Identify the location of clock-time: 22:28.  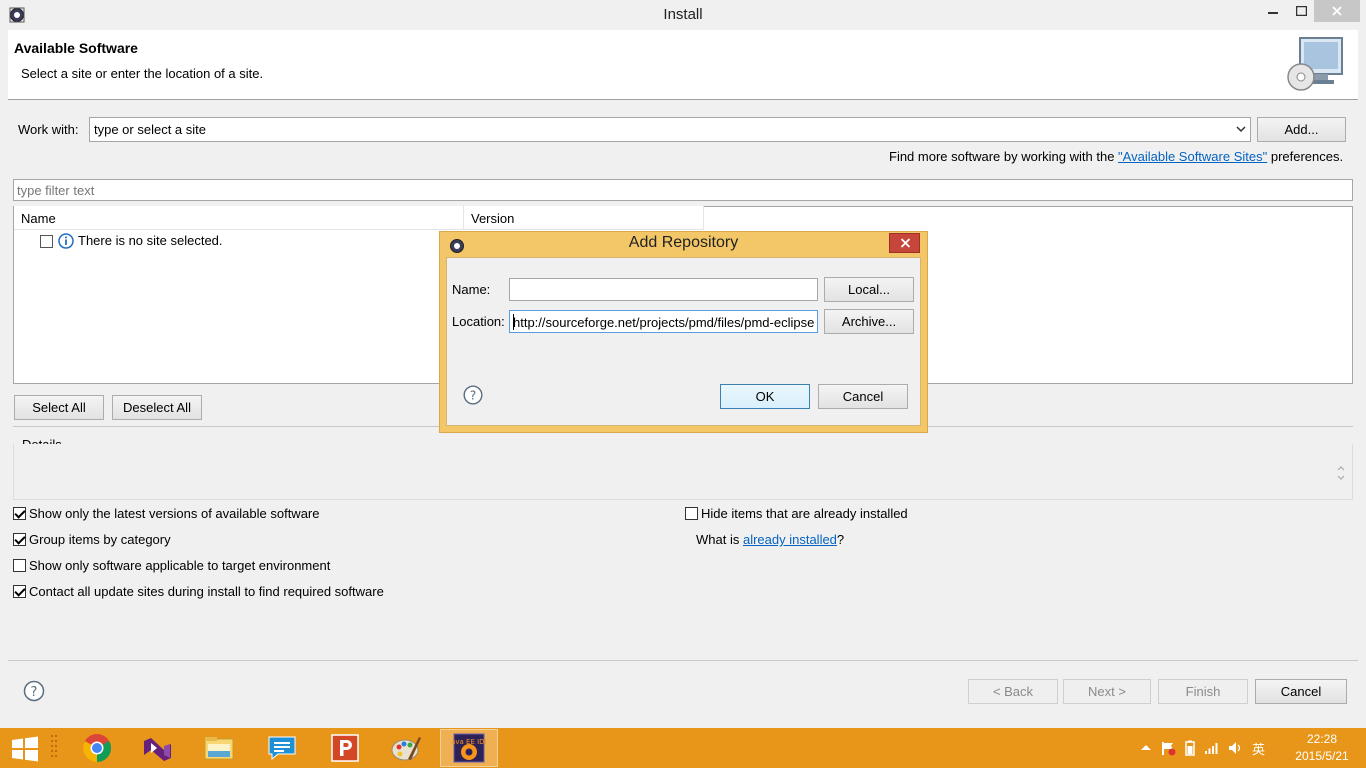
(1322, 739).